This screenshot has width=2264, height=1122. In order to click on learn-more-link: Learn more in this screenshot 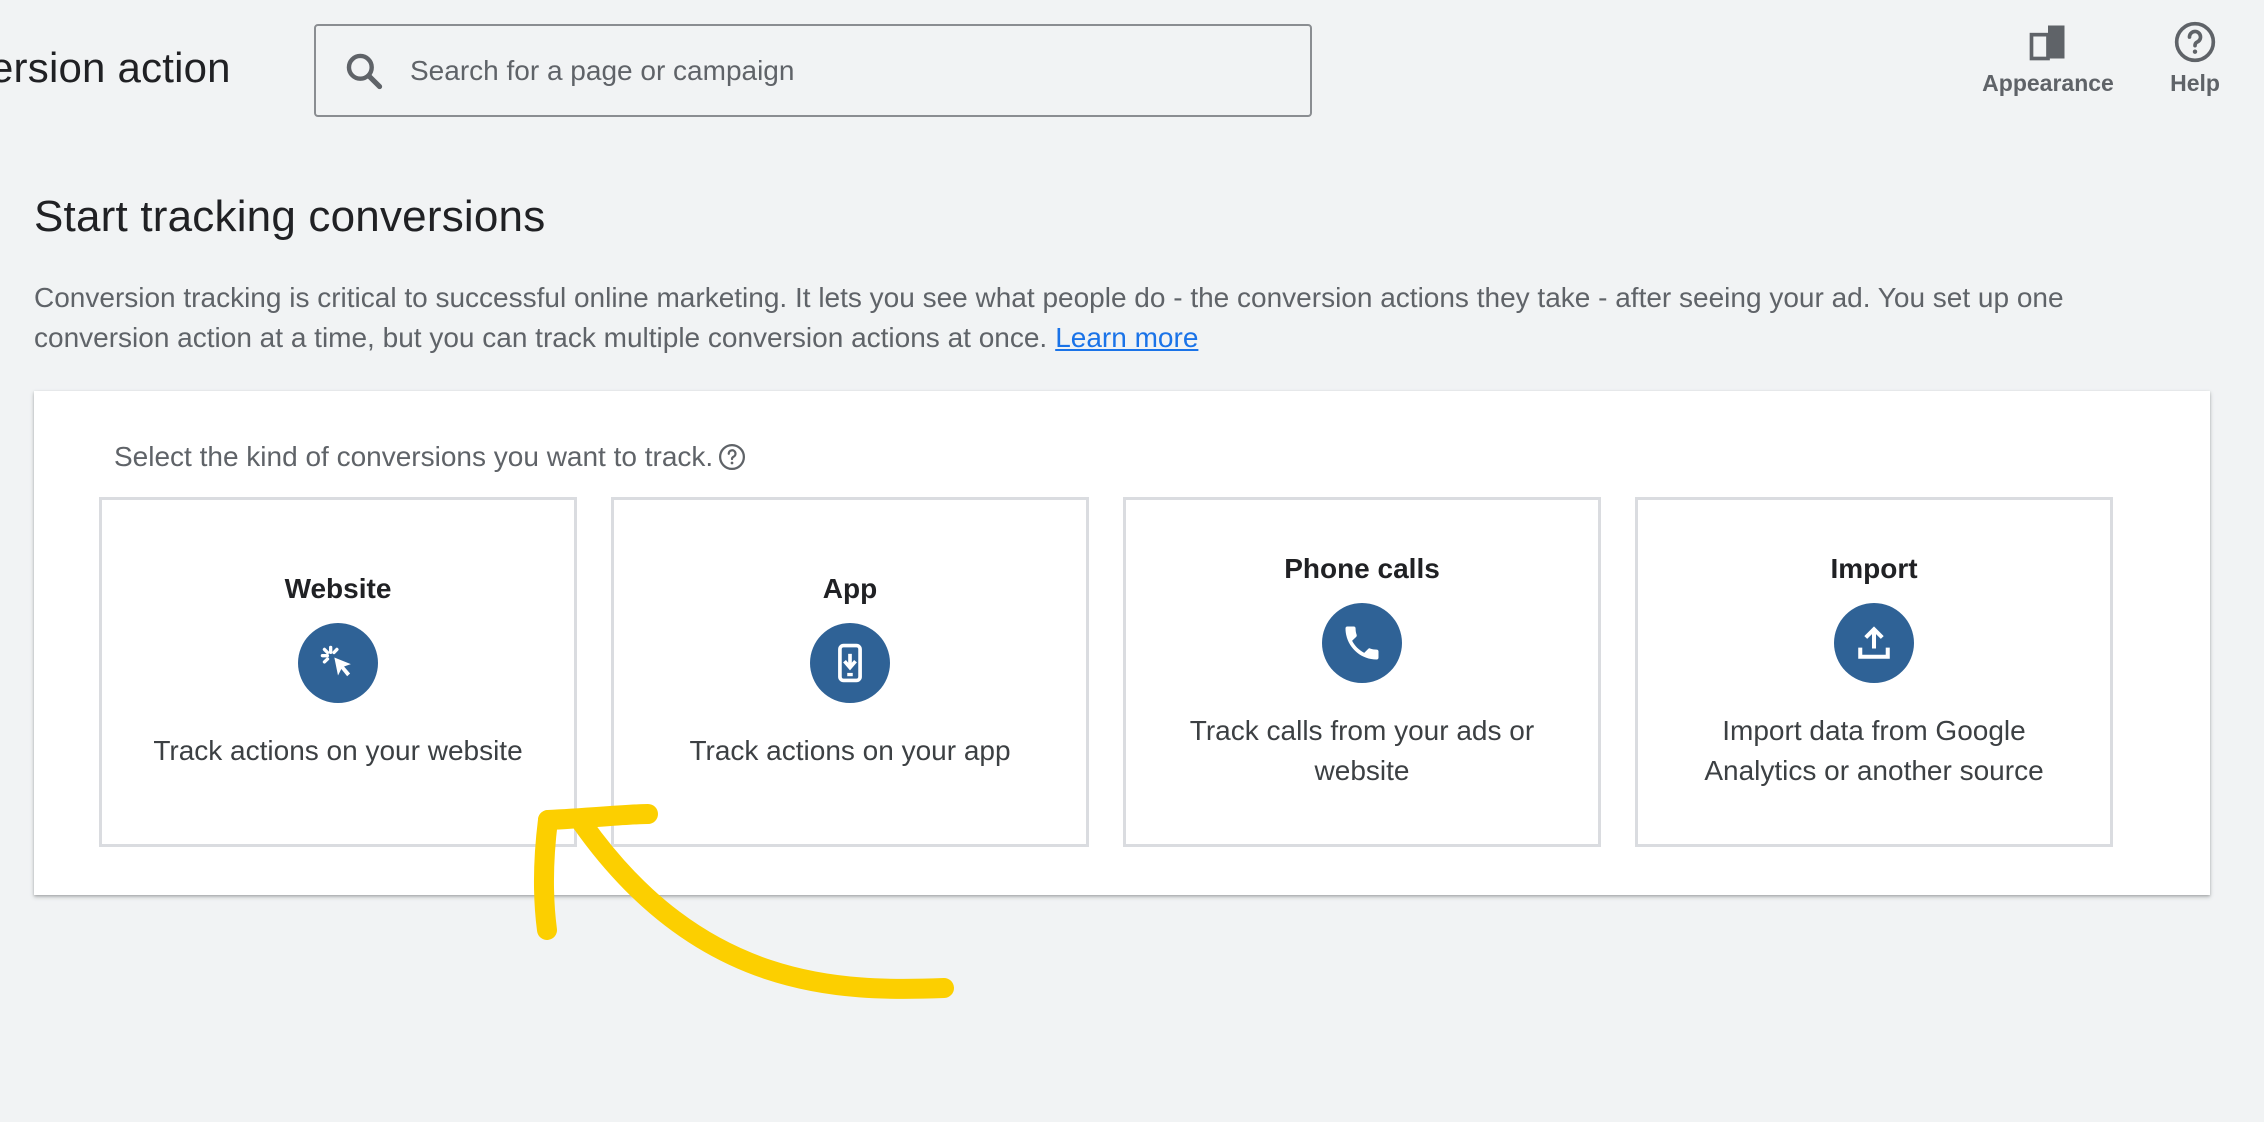, I will do `click(1126, 337)`.